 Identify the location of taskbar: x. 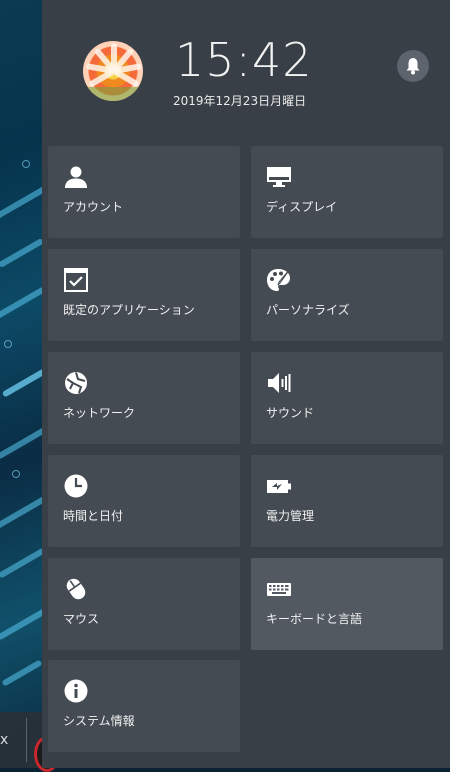
(30, 742).